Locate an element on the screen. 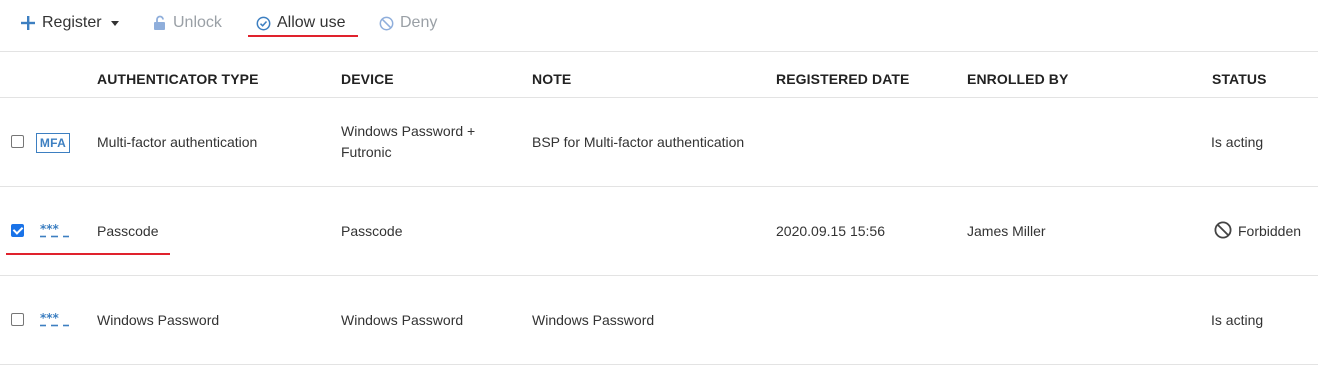 Image resolution: width=1318 pixels, height=392 pixels. row-device: Passcode is located at coordinates (372, 231).